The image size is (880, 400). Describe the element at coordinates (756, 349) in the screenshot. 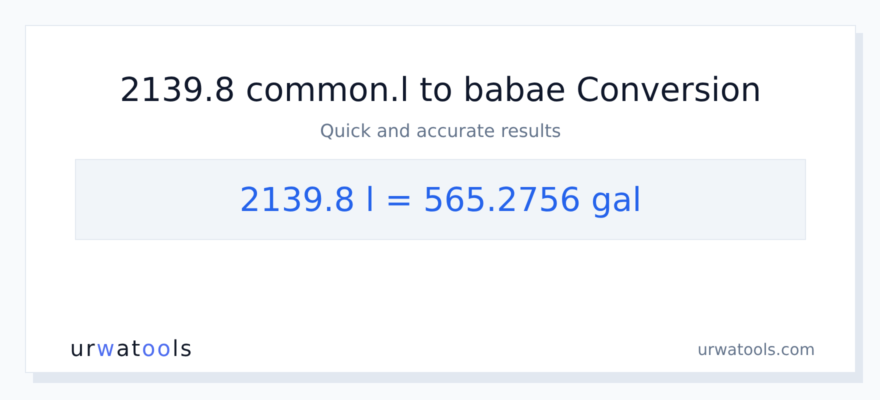

I see `site-url: urwatools.com` at that location.